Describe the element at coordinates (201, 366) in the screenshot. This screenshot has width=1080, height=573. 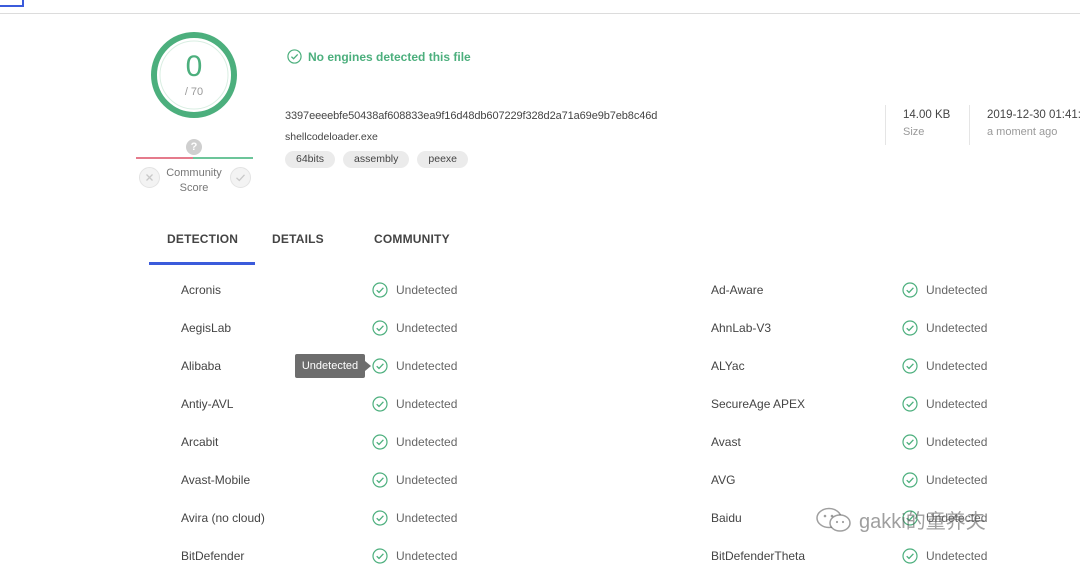
I see `engine-name: Alibaba` at that location.